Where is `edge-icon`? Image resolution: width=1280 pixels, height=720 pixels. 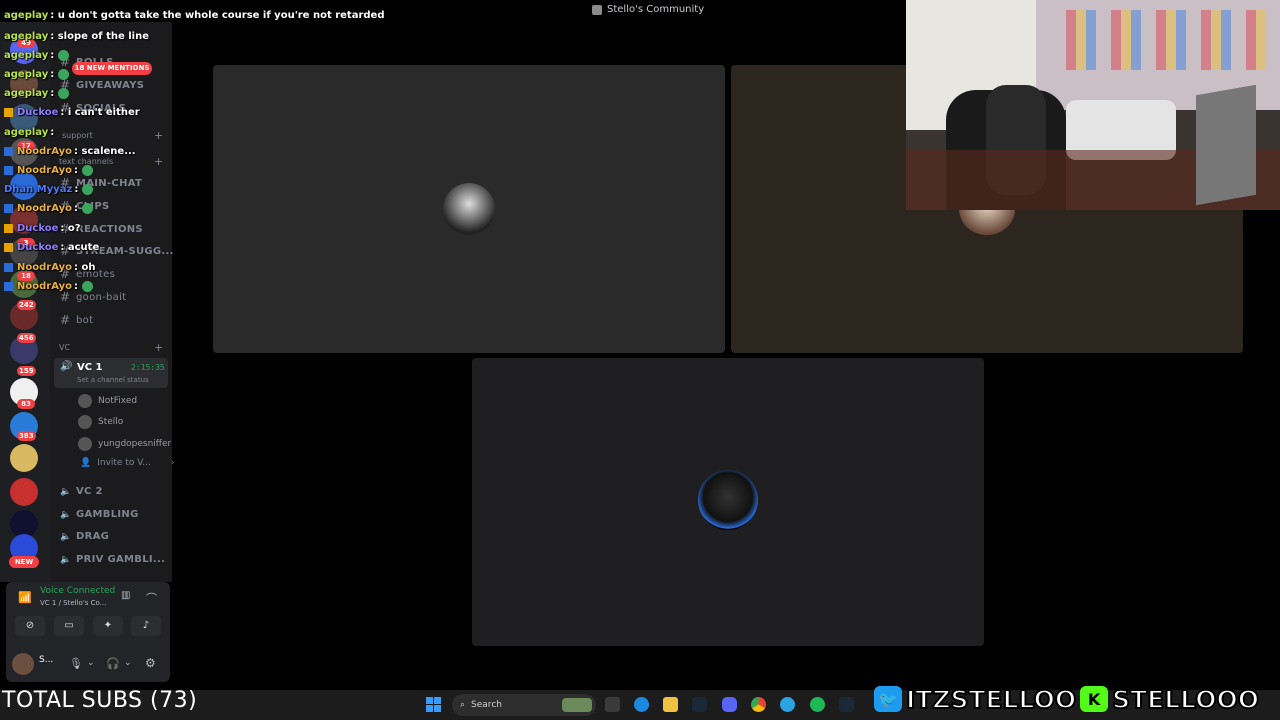 edge-icon is located at coordinates (641, 704).